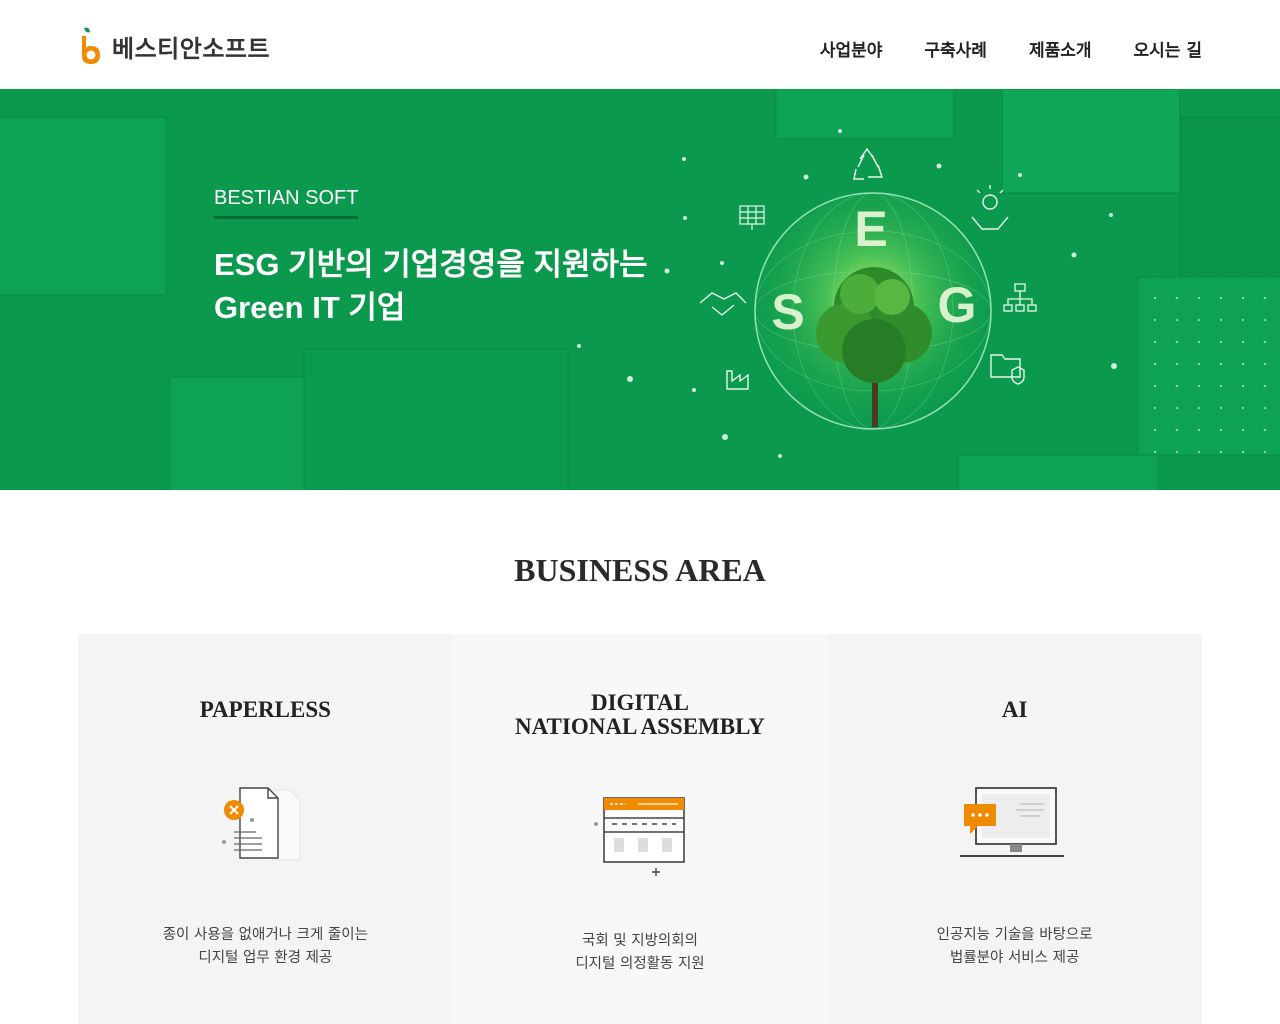 The image size is (1280, 1024). I want to click on org-chart-icon, so click(1020, 297).